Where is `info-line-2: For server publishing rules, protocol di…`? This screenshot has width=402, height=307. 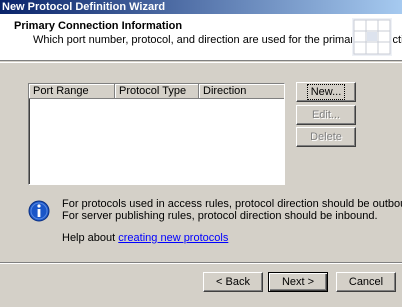
info-line-2: For server publishing rules, protocol di… is located at coordinates (220, 216).